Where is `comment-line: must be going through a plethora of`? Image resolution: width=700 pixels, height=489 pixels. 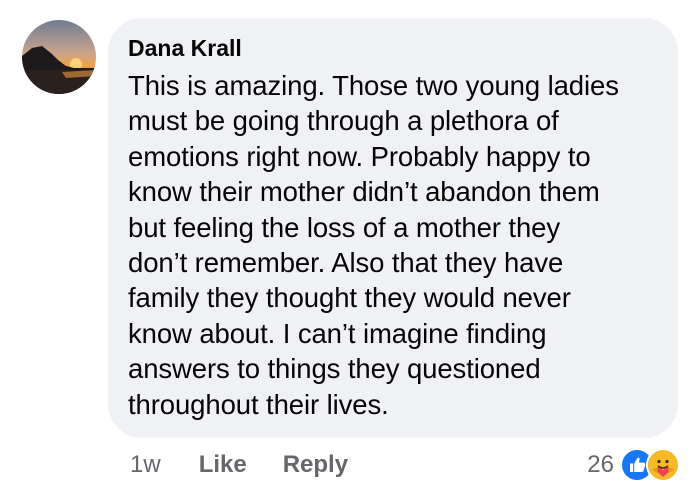 comment-line: must be going through a plethora of is located at coordinates (343, 121).